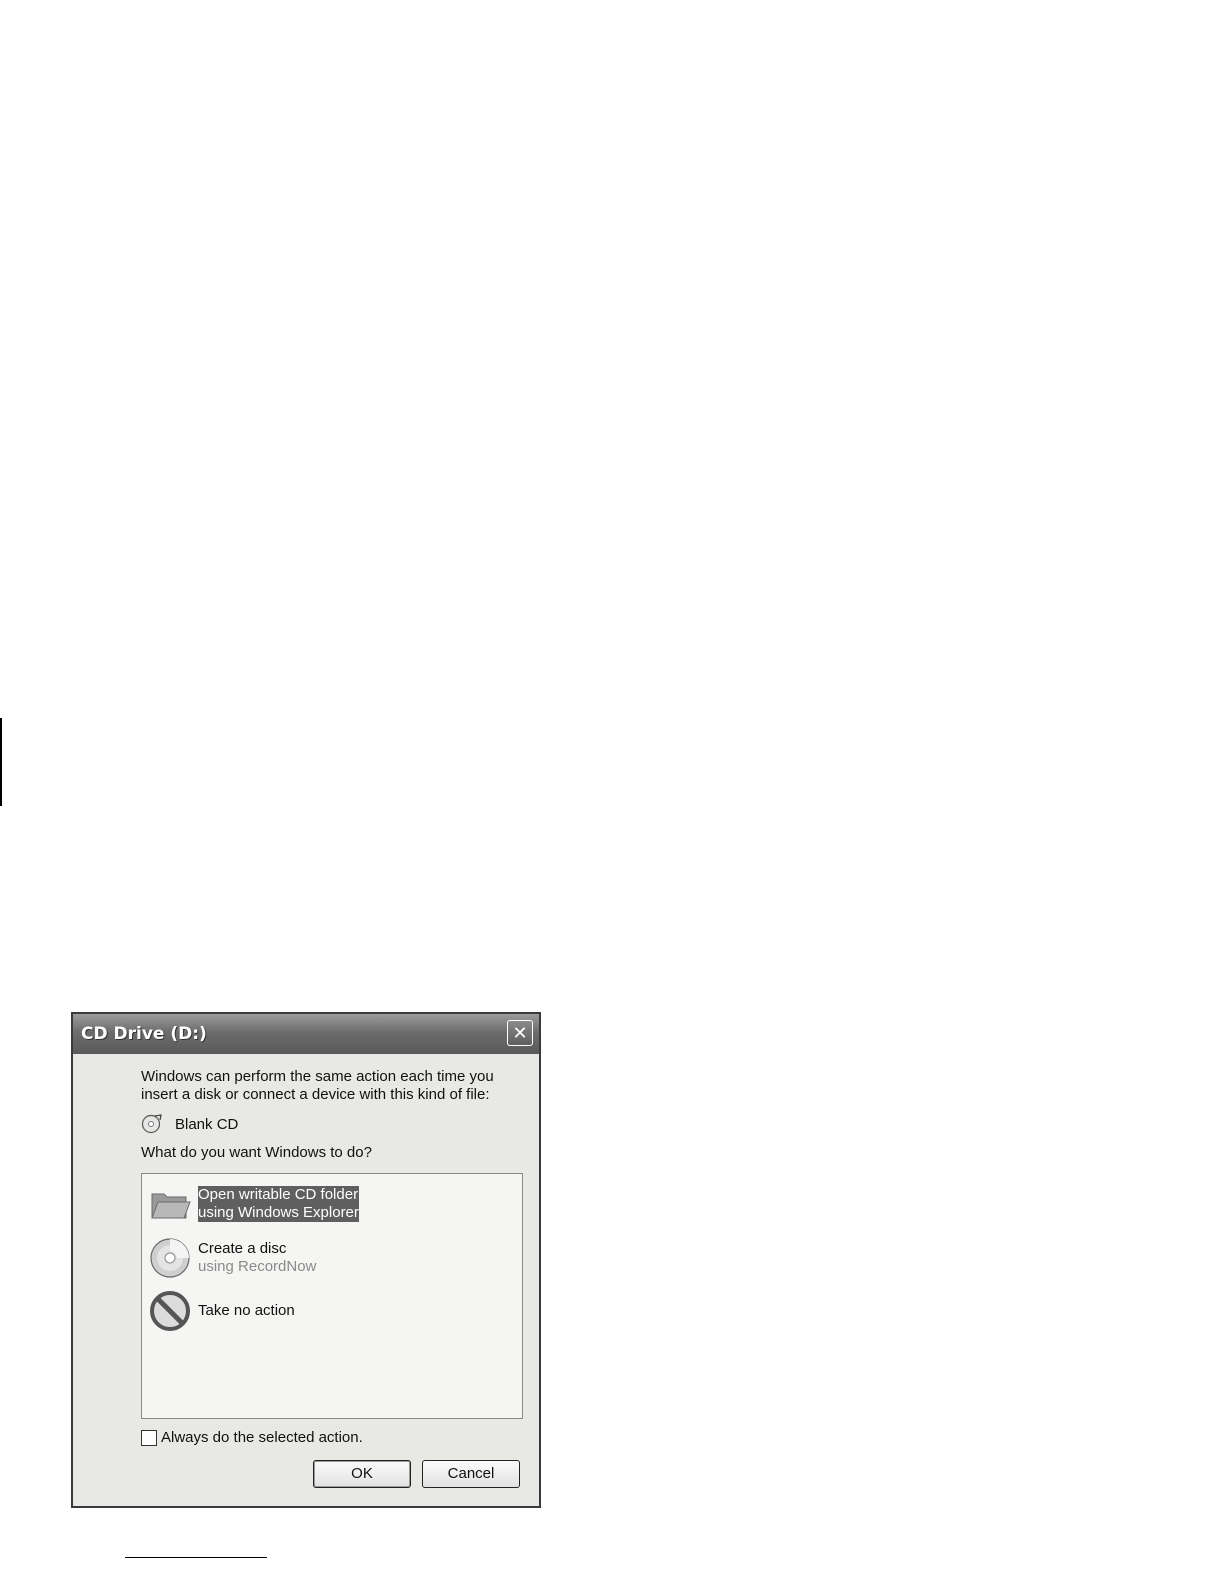 The width and height of the screenshot is (1224, 1584). I want to click on title-bar: CD Drive (D:) ✕, so click(306, 1034).